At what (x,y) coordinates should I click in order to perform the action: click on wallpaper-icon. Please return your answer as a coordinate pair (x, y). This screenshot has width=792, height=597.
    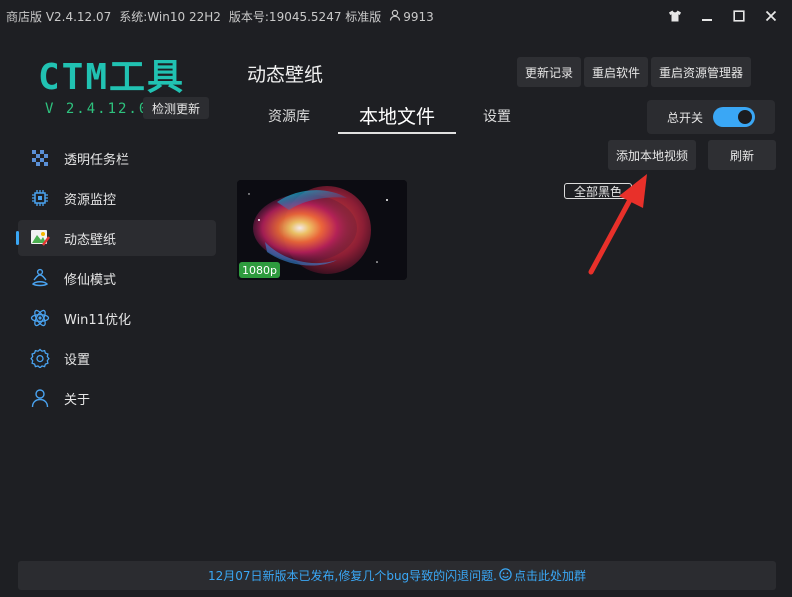
    Looking at the image, I should click on (40, 238).